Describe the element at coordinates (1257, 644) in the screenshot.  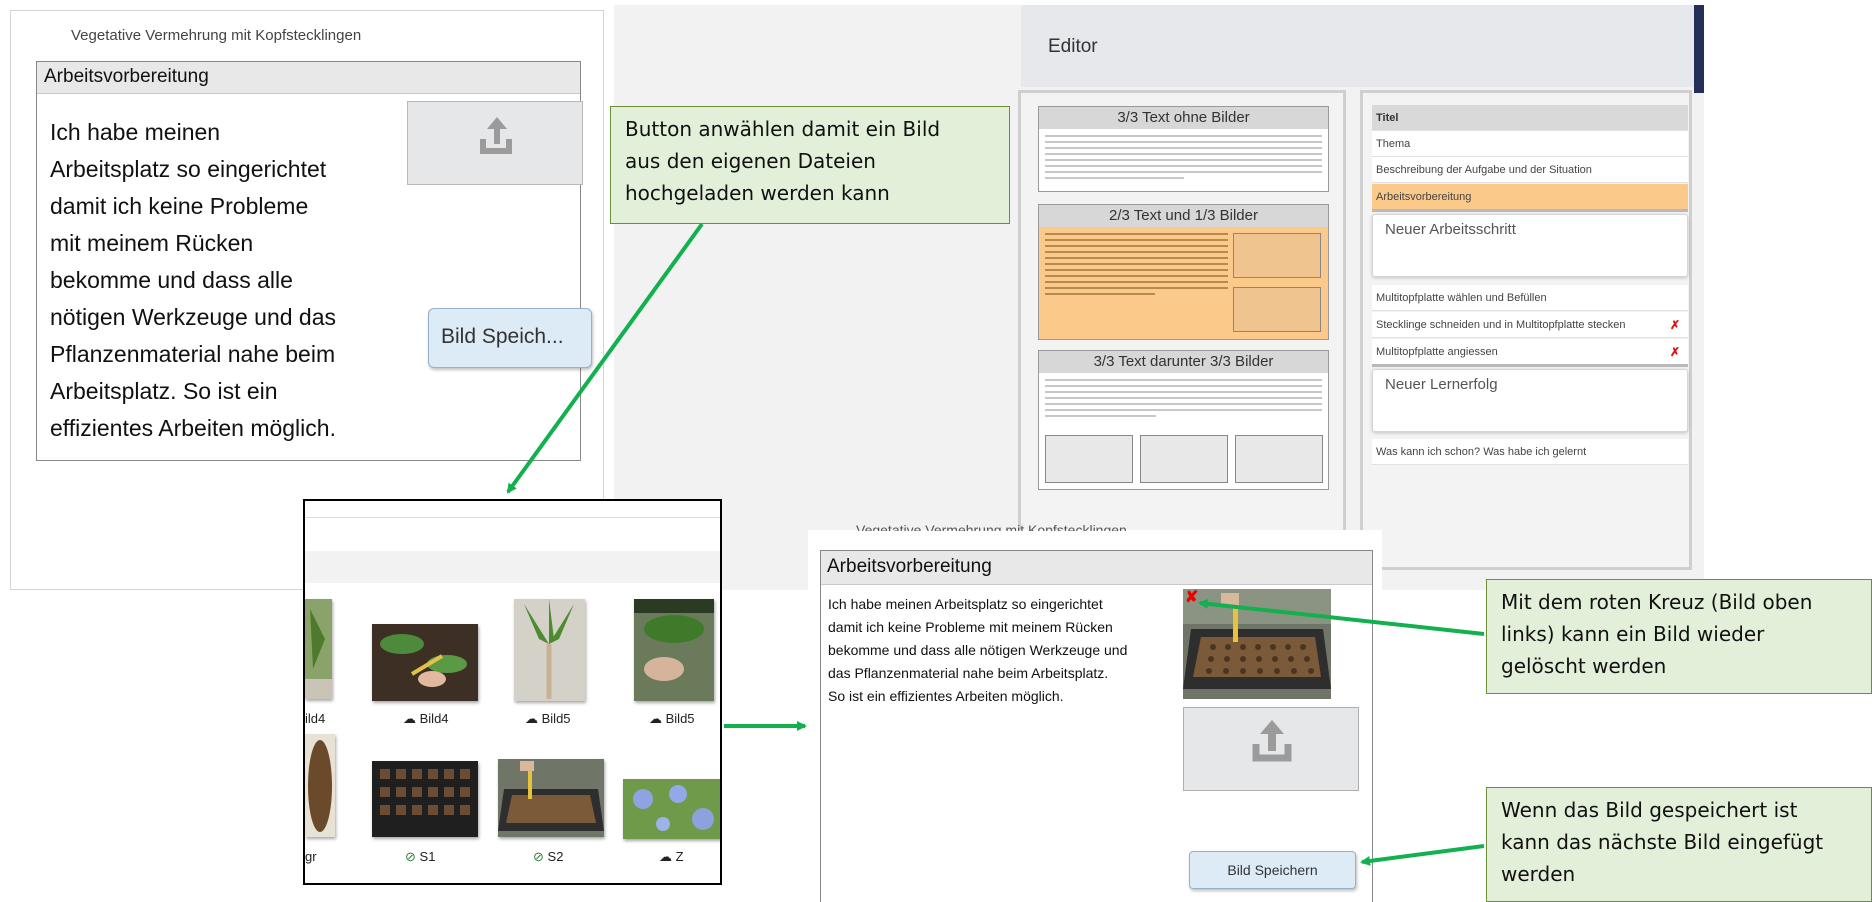
I see `uploaded-photo` at that location.